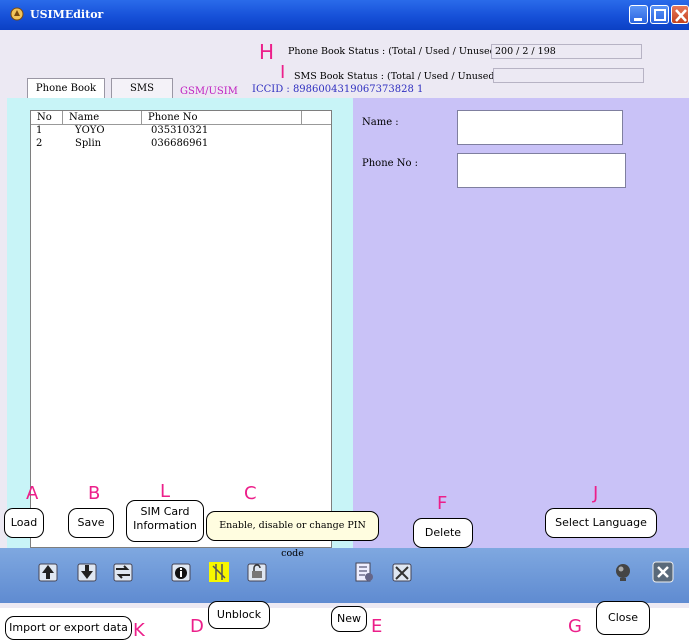 The height and width of the screenshot is (641, 689). I want to click on window-title: USIMEditor, so click(67, 14).